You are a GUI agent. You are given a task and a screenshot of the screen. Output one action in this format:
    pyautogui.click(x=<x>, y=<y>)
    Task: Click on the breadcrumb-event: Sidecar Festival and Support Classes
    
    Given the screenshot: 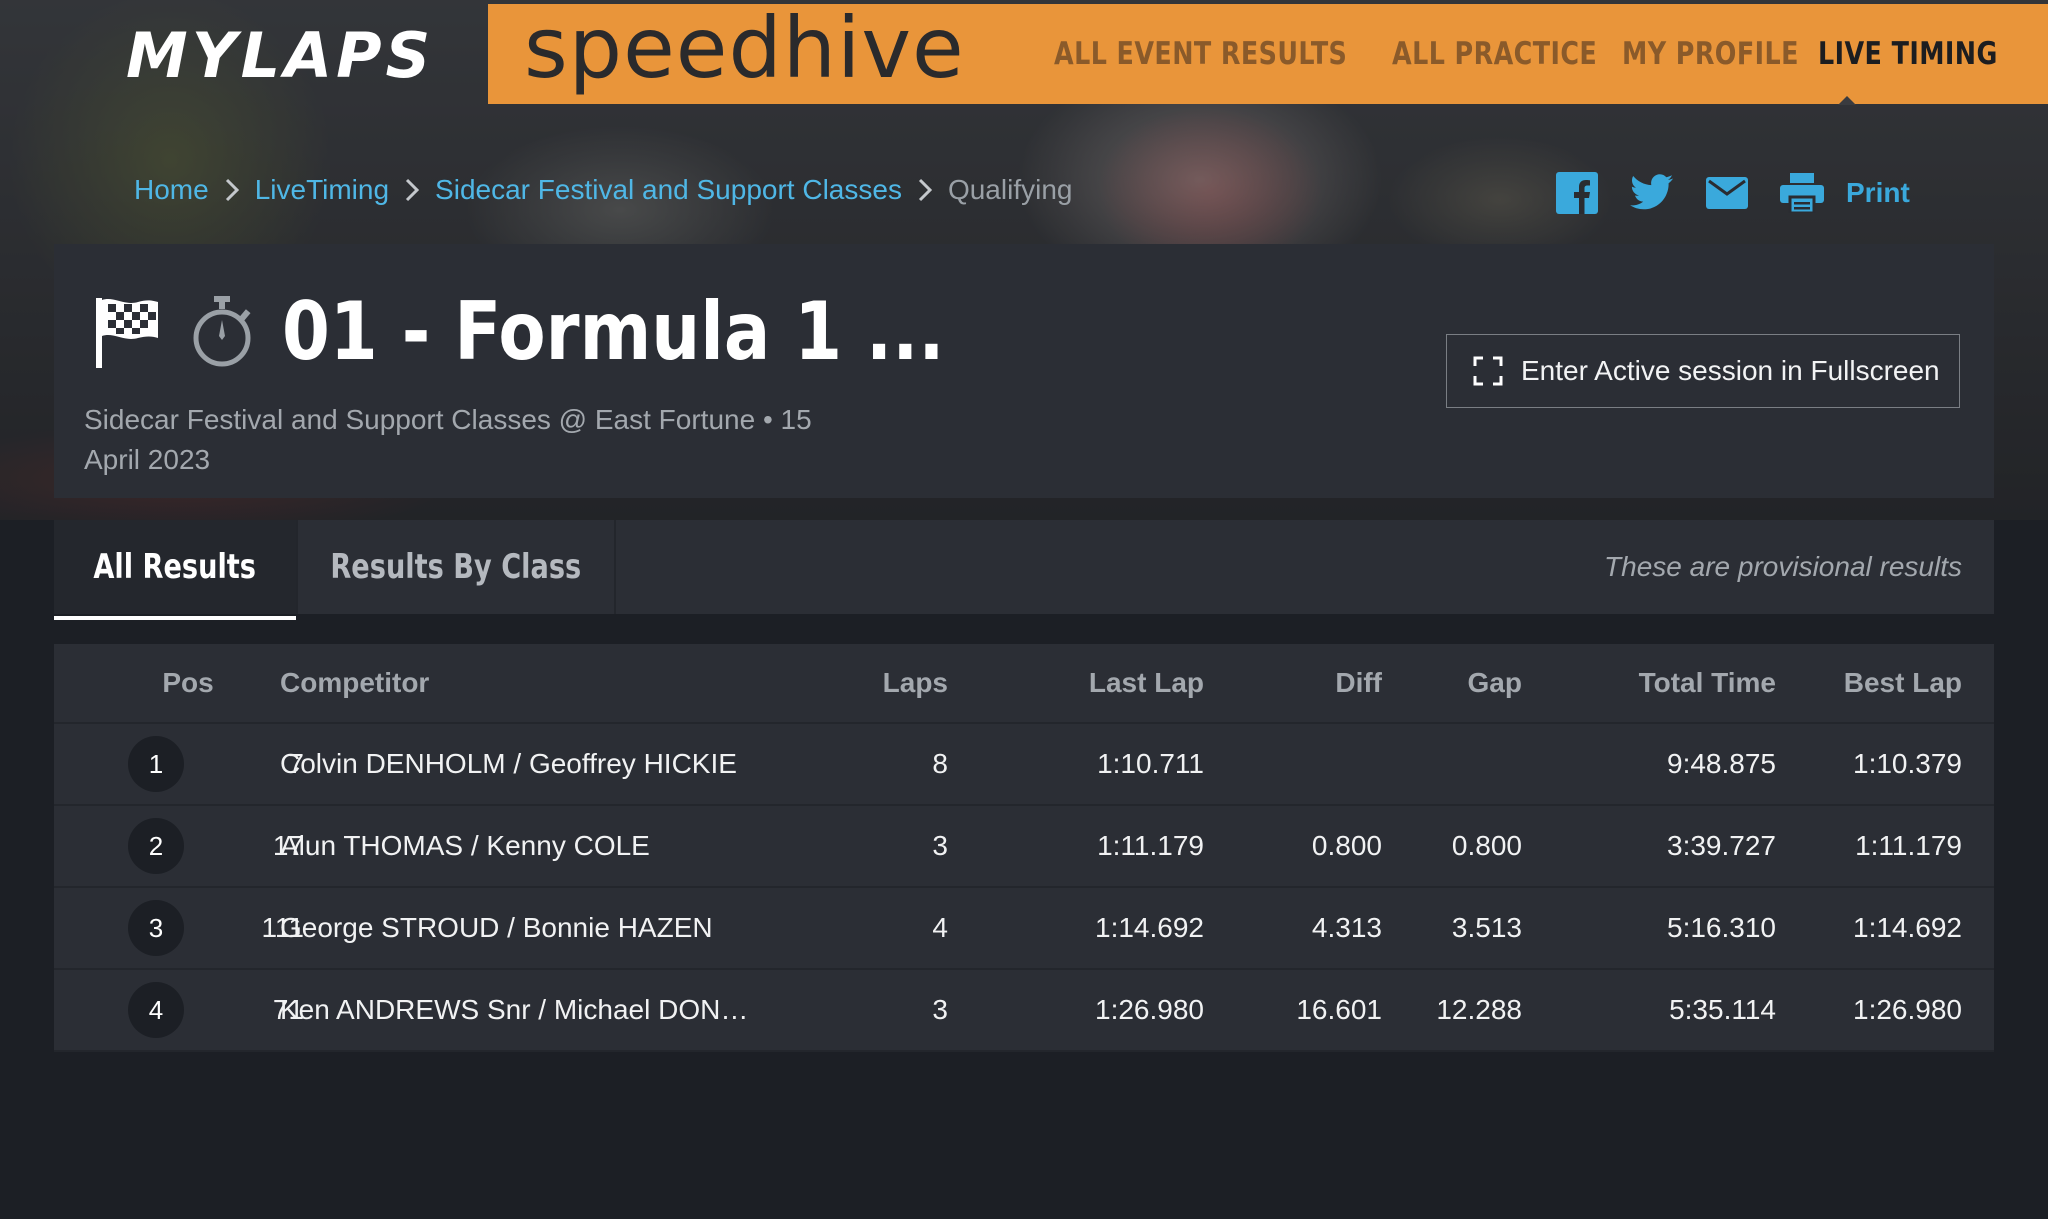 What is the action you would take?
    pyautogui.click(x=668, y=190)
    